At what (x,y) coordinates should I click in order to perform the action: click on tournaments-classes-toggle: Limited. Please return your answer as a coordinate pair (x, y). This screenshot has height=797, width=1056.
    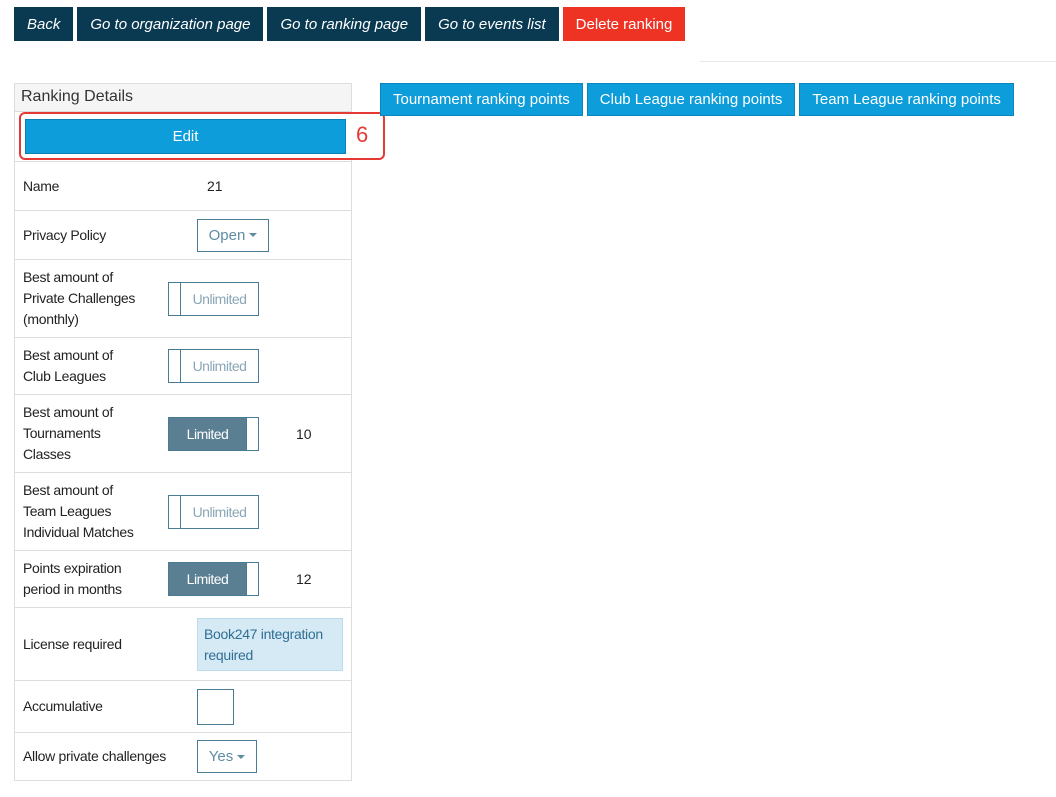
    Looking at the image, I should click on (213, 433).